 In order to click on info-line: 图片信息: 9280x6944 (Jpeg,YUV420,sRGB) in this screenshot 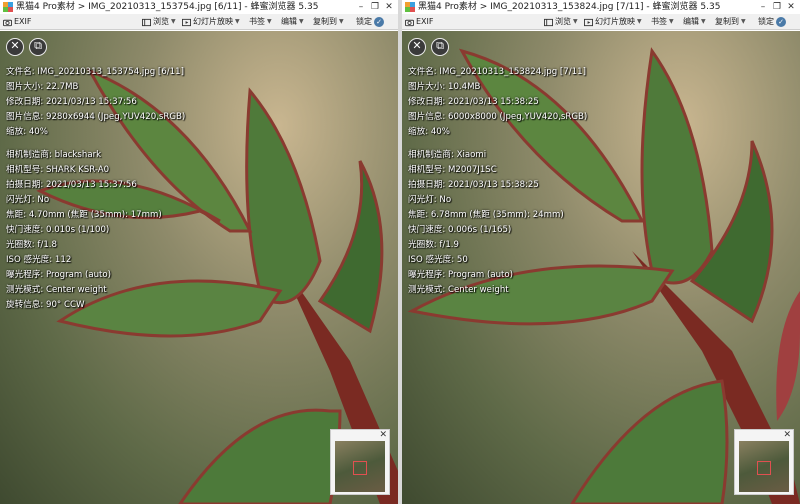, I will do `click(96, 117)`.